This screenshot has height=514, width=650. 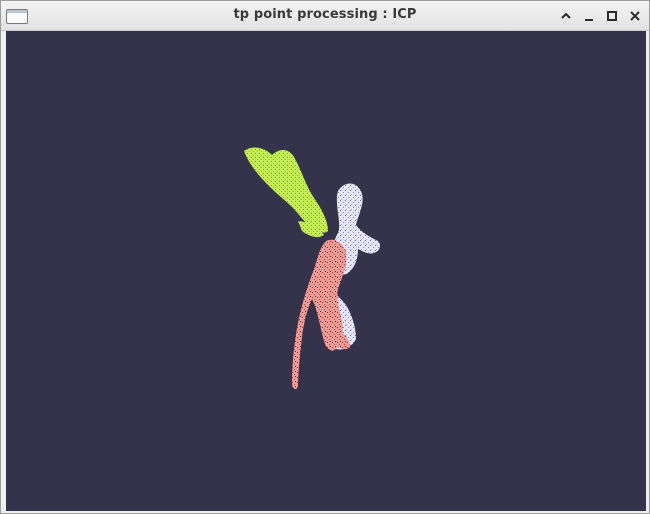 I want to click on point-cloud-green, so click(x=286, y=192).